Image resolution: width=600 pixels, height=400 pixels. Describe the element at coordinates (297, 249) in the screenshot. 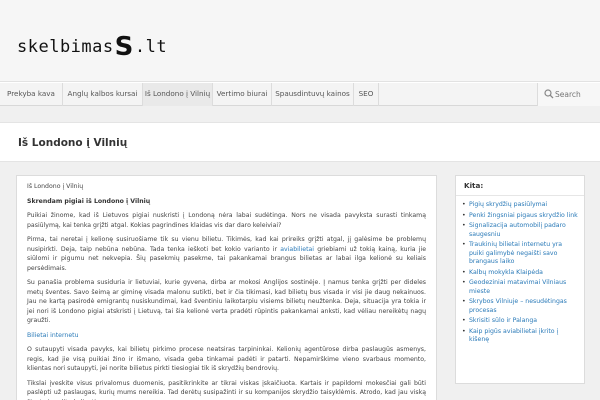

I see `aviabilietai-link: aviabilietai` at that location.